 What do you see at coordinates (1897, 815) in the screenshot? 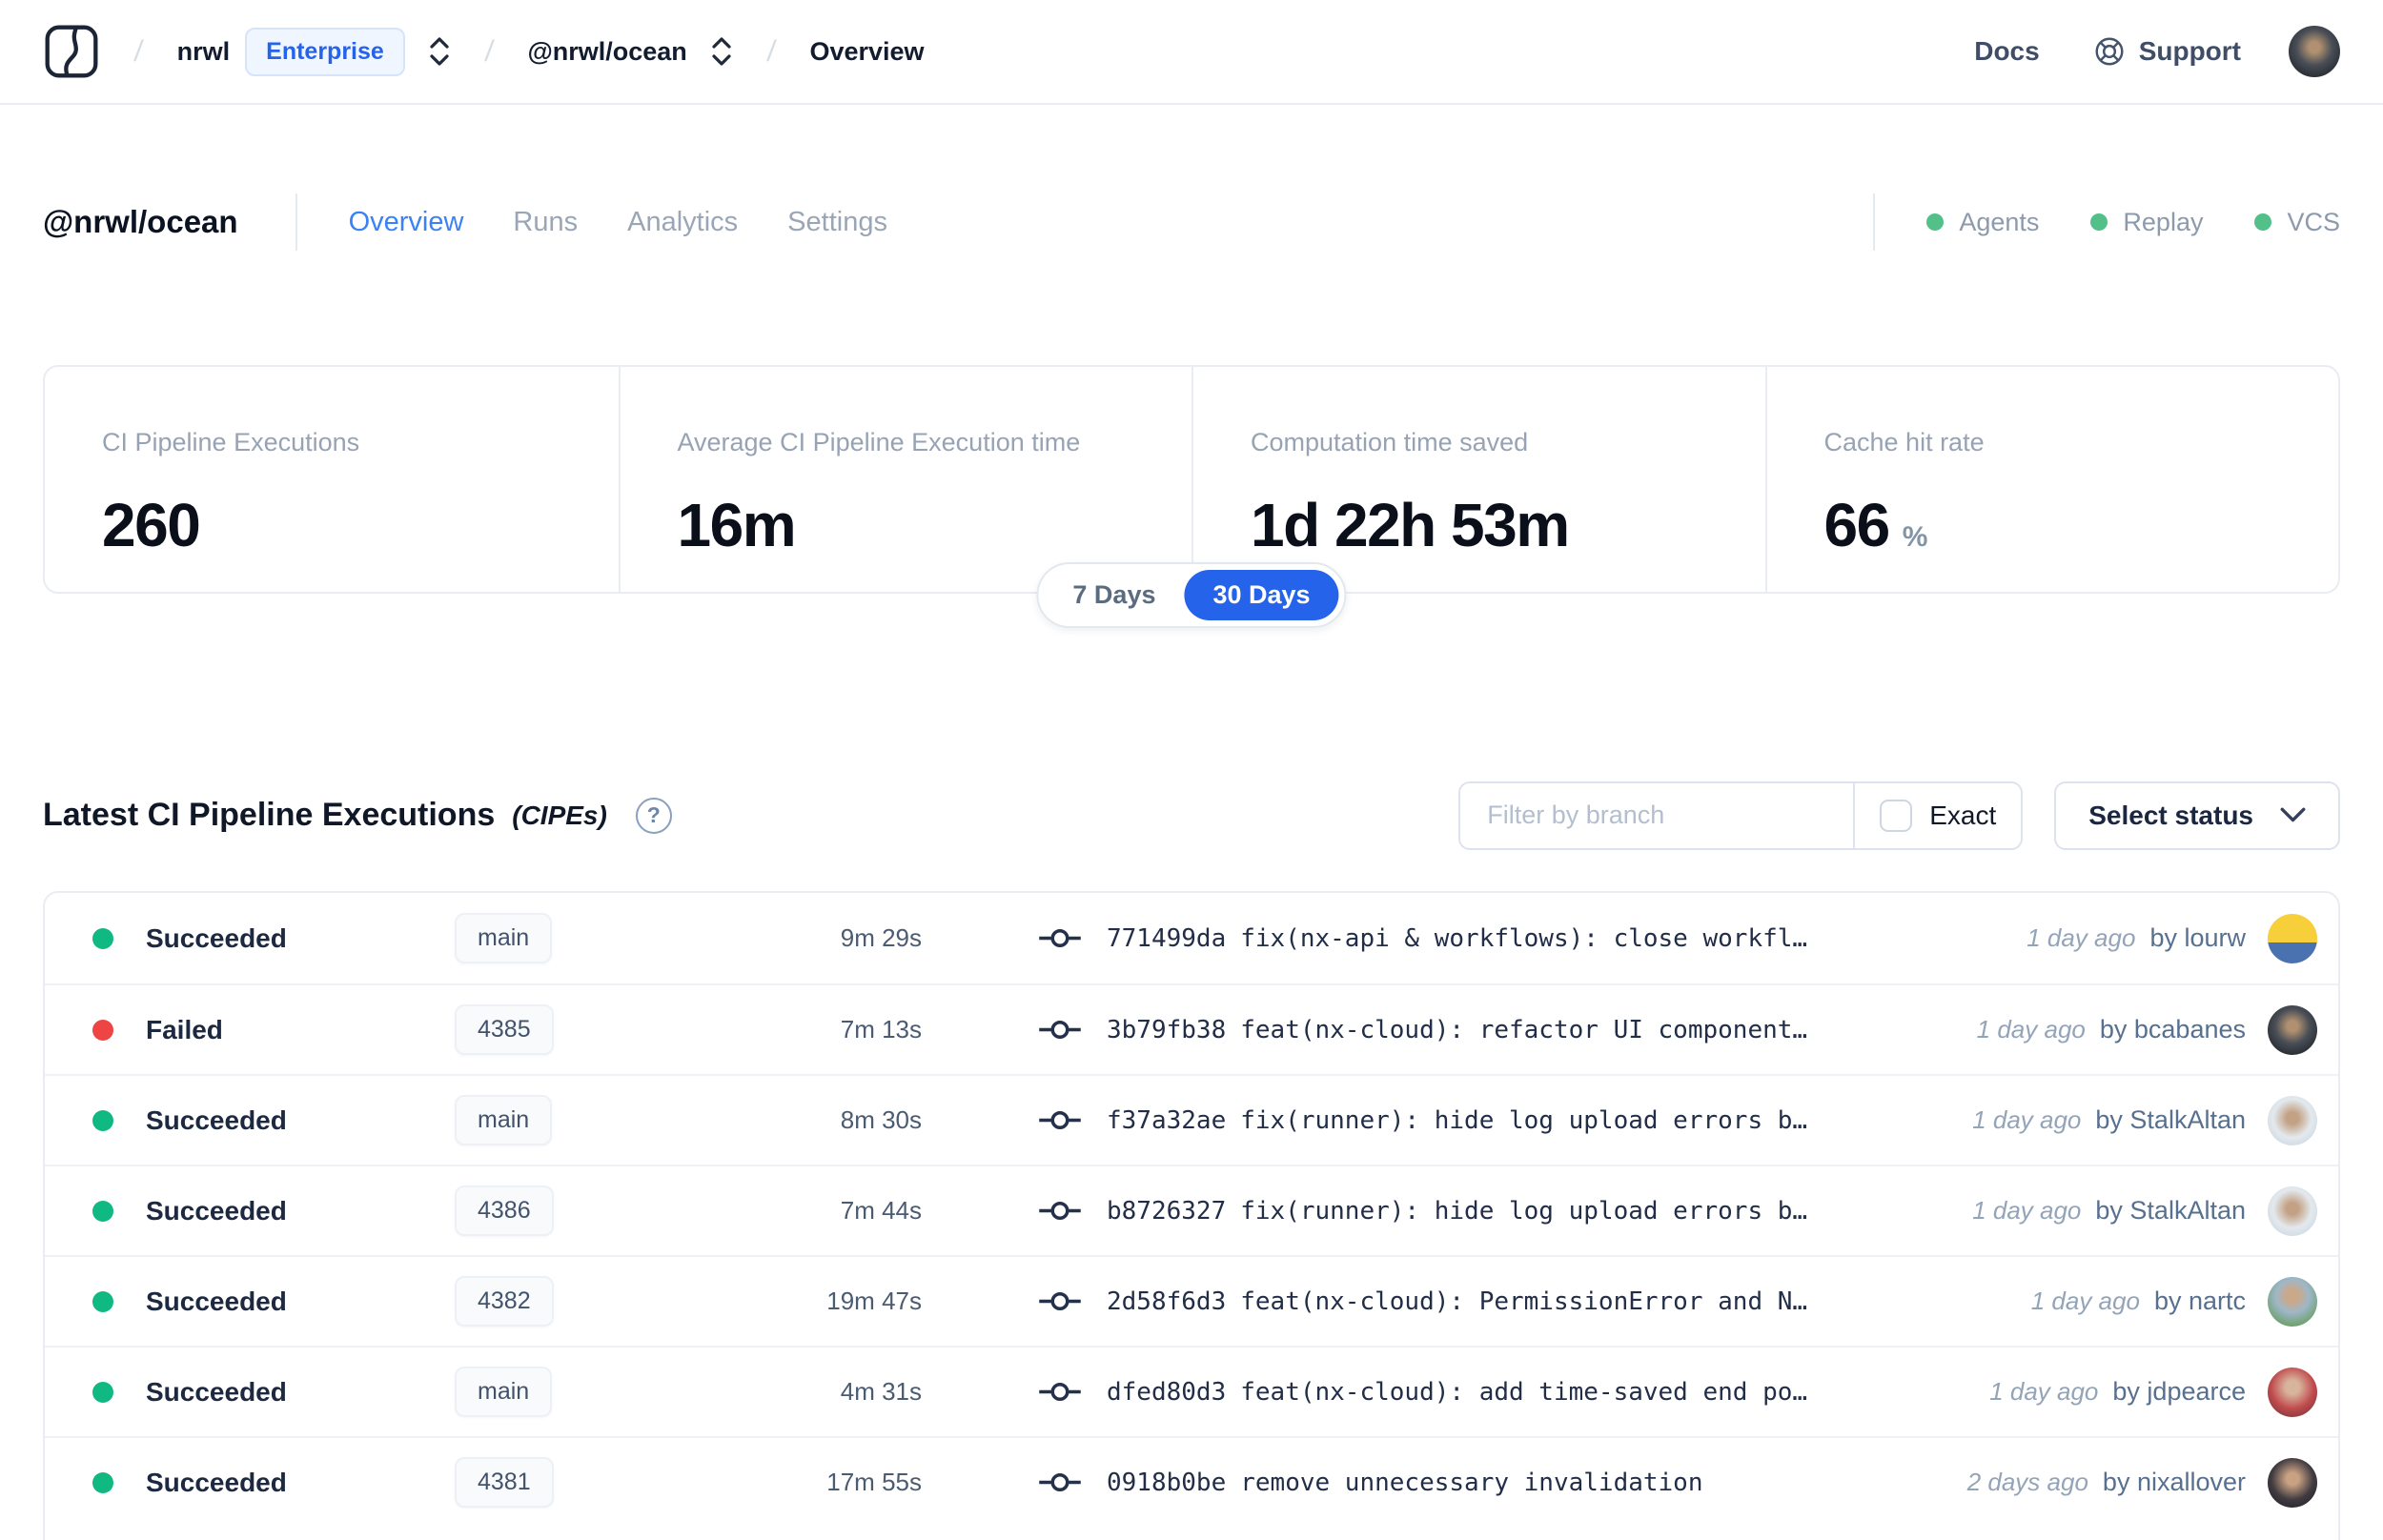
I see `exact-checkbox` at bounding box center [1897, 815].